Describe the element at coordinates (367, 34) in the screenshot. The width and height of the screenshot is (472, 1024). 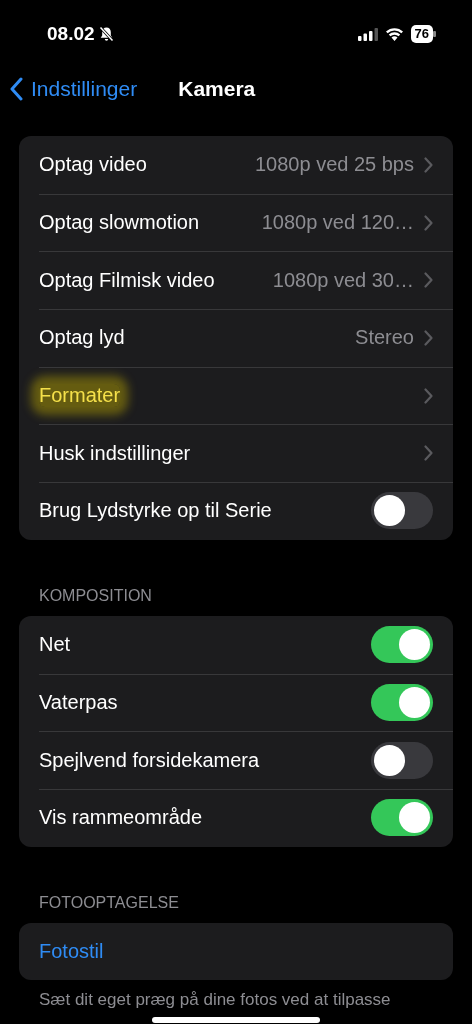
I see `signal-icon` at that location.